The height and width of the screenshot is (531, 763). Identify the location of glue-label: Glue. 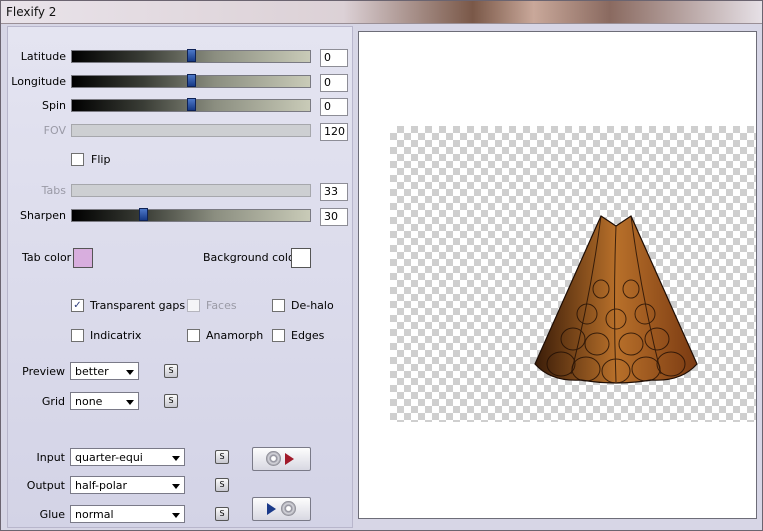
(52, 514).